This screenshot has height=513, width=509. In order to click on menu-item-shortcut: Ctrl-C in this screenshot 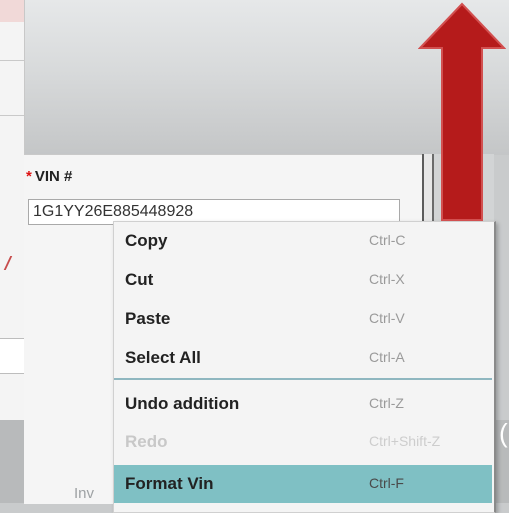, I will do `click(387, 240)`.